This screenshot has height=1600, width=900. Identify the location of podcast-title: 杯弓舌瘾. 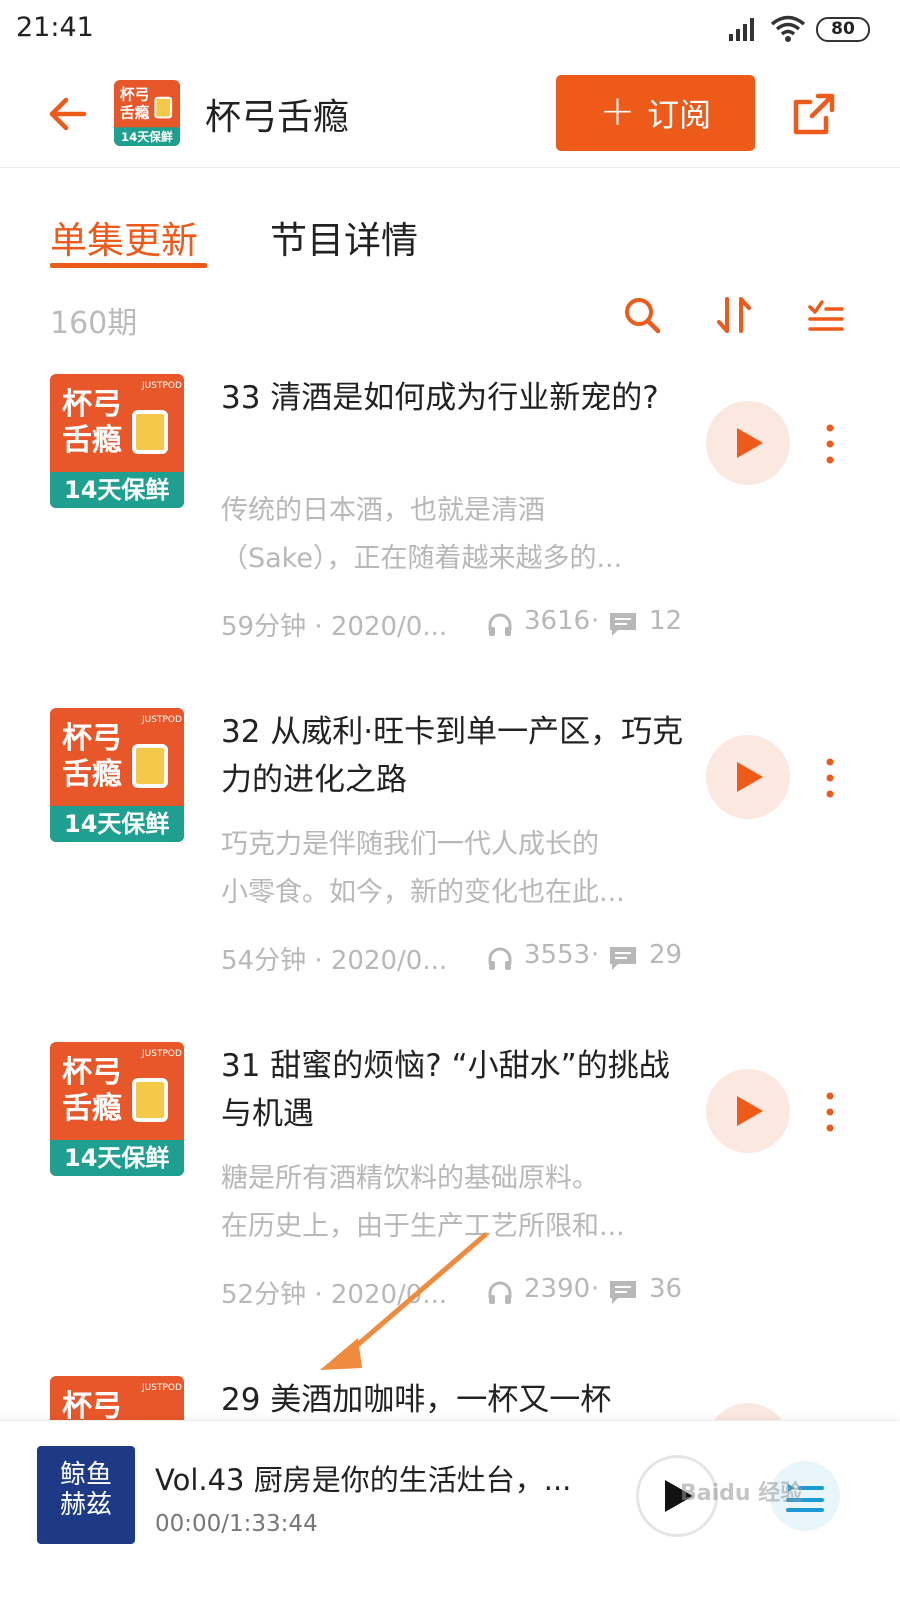
(277, 117).